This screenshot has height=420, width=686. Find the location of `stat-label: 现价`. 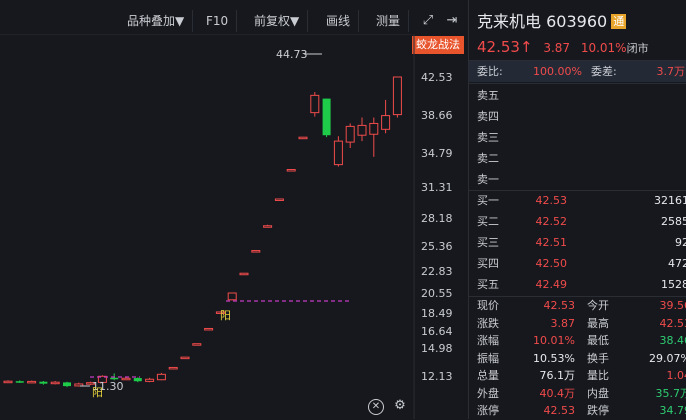

stat-label: 现价 is located at coordinates (488, 306).